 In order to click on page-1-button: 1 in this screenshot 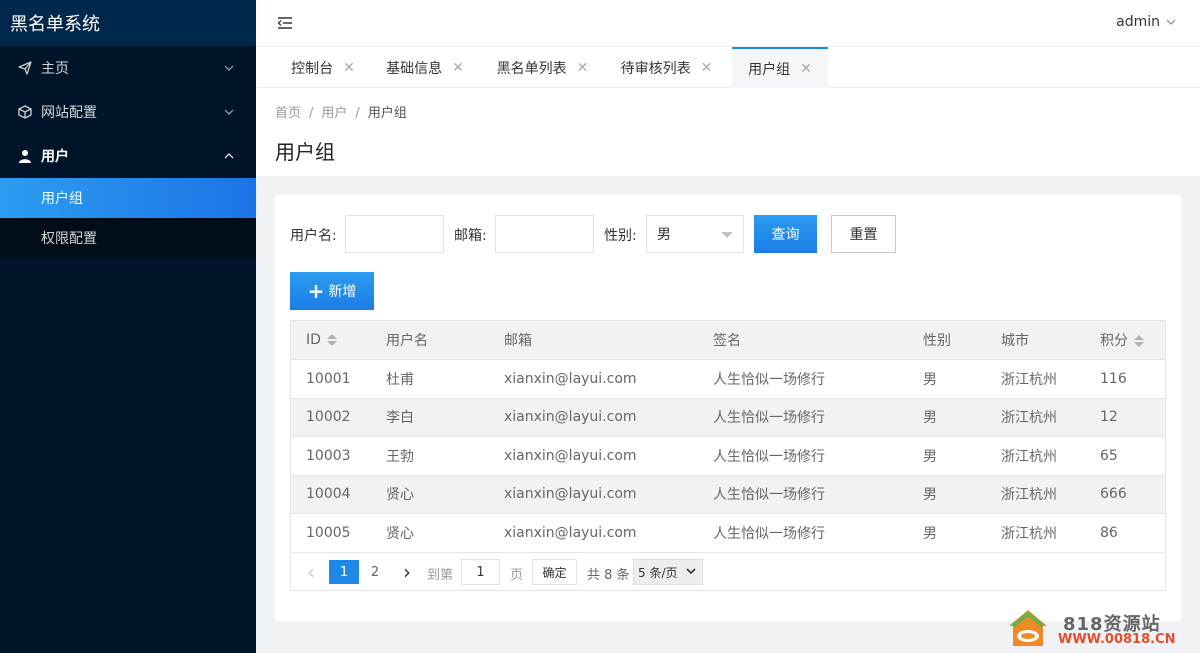, I will do `click(344, 572)`.